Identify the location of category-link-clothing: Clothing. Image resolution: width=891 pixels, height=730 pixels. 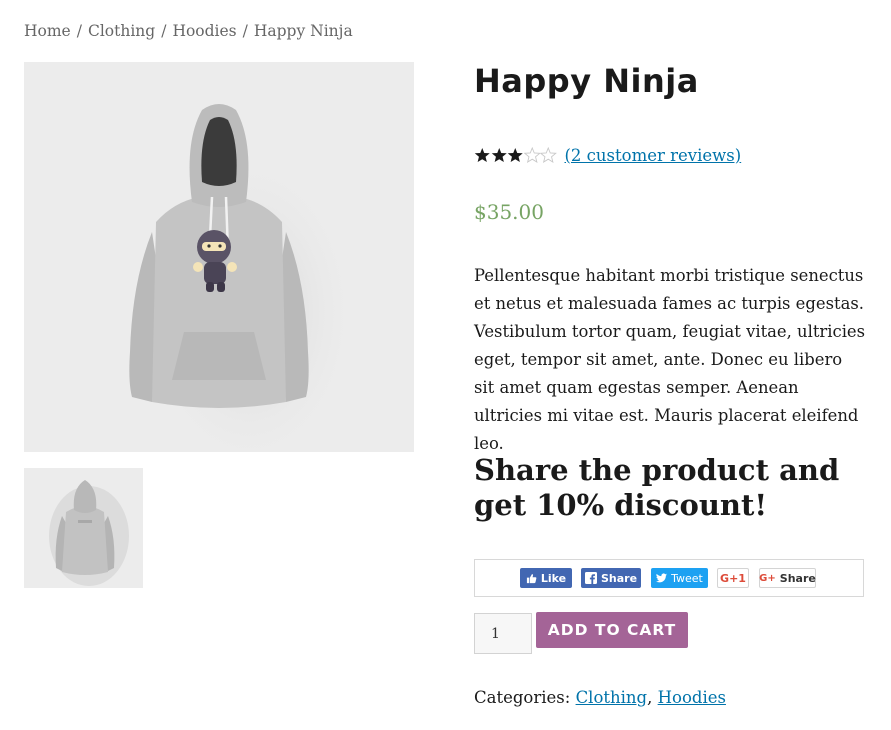
(612, 697).